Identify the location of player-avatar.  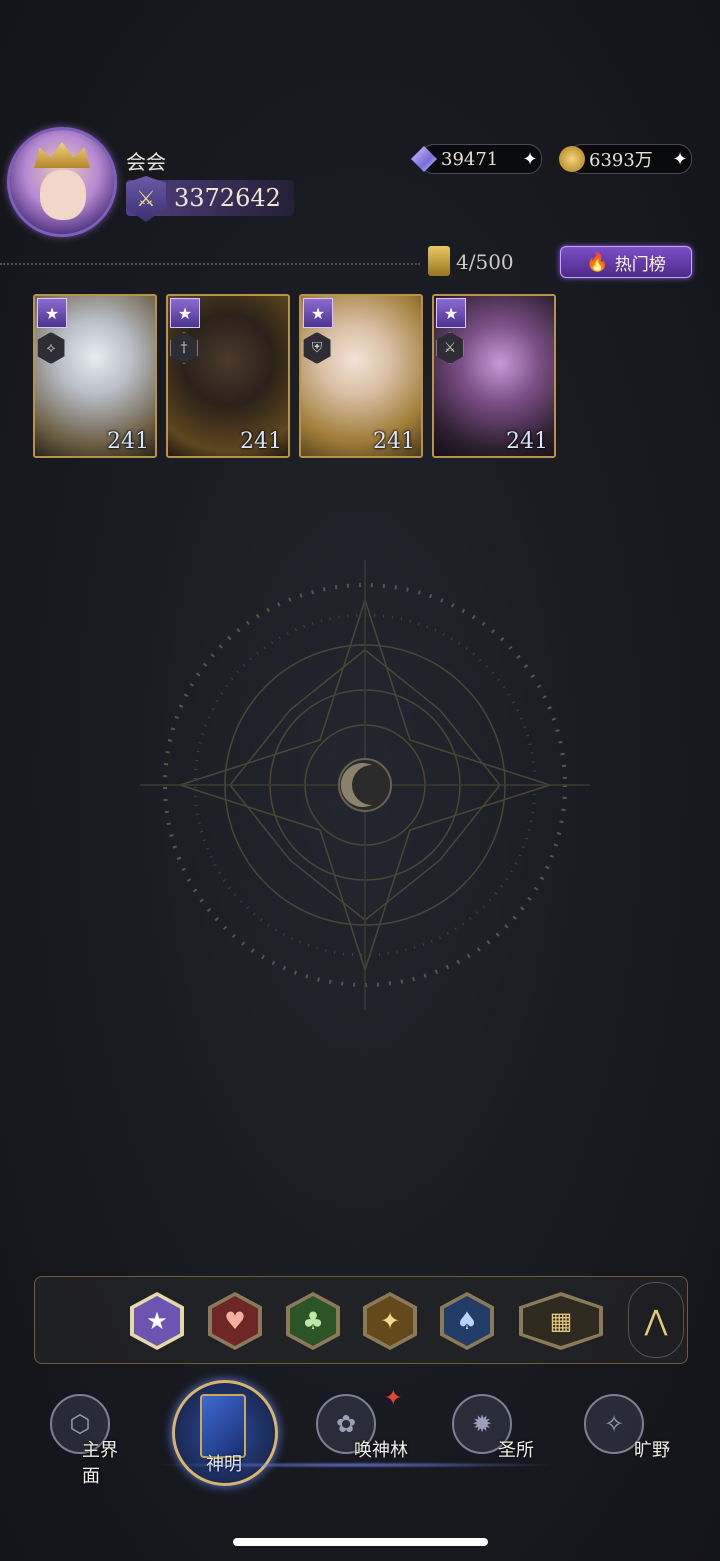
(62, 182).